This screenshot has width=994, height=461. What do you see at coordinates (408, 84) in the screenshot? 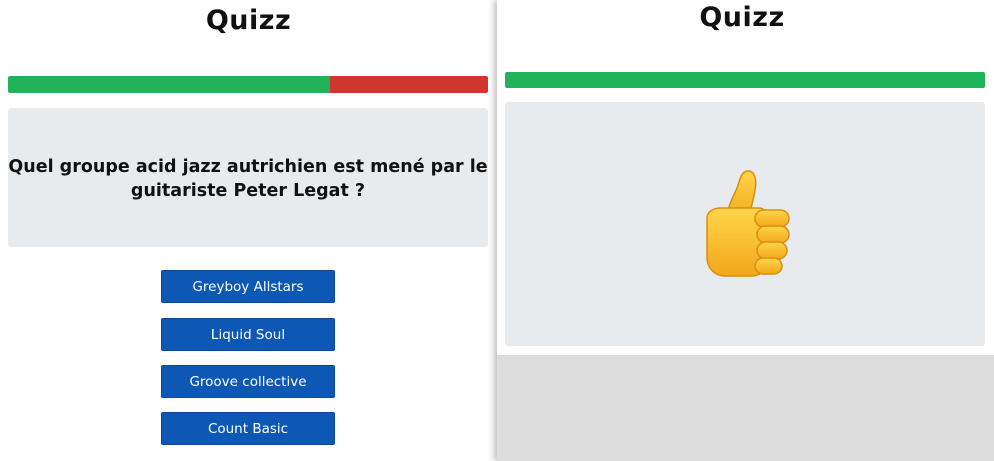
I see `progress-wrong-segment` at bounding box center [408, 84].